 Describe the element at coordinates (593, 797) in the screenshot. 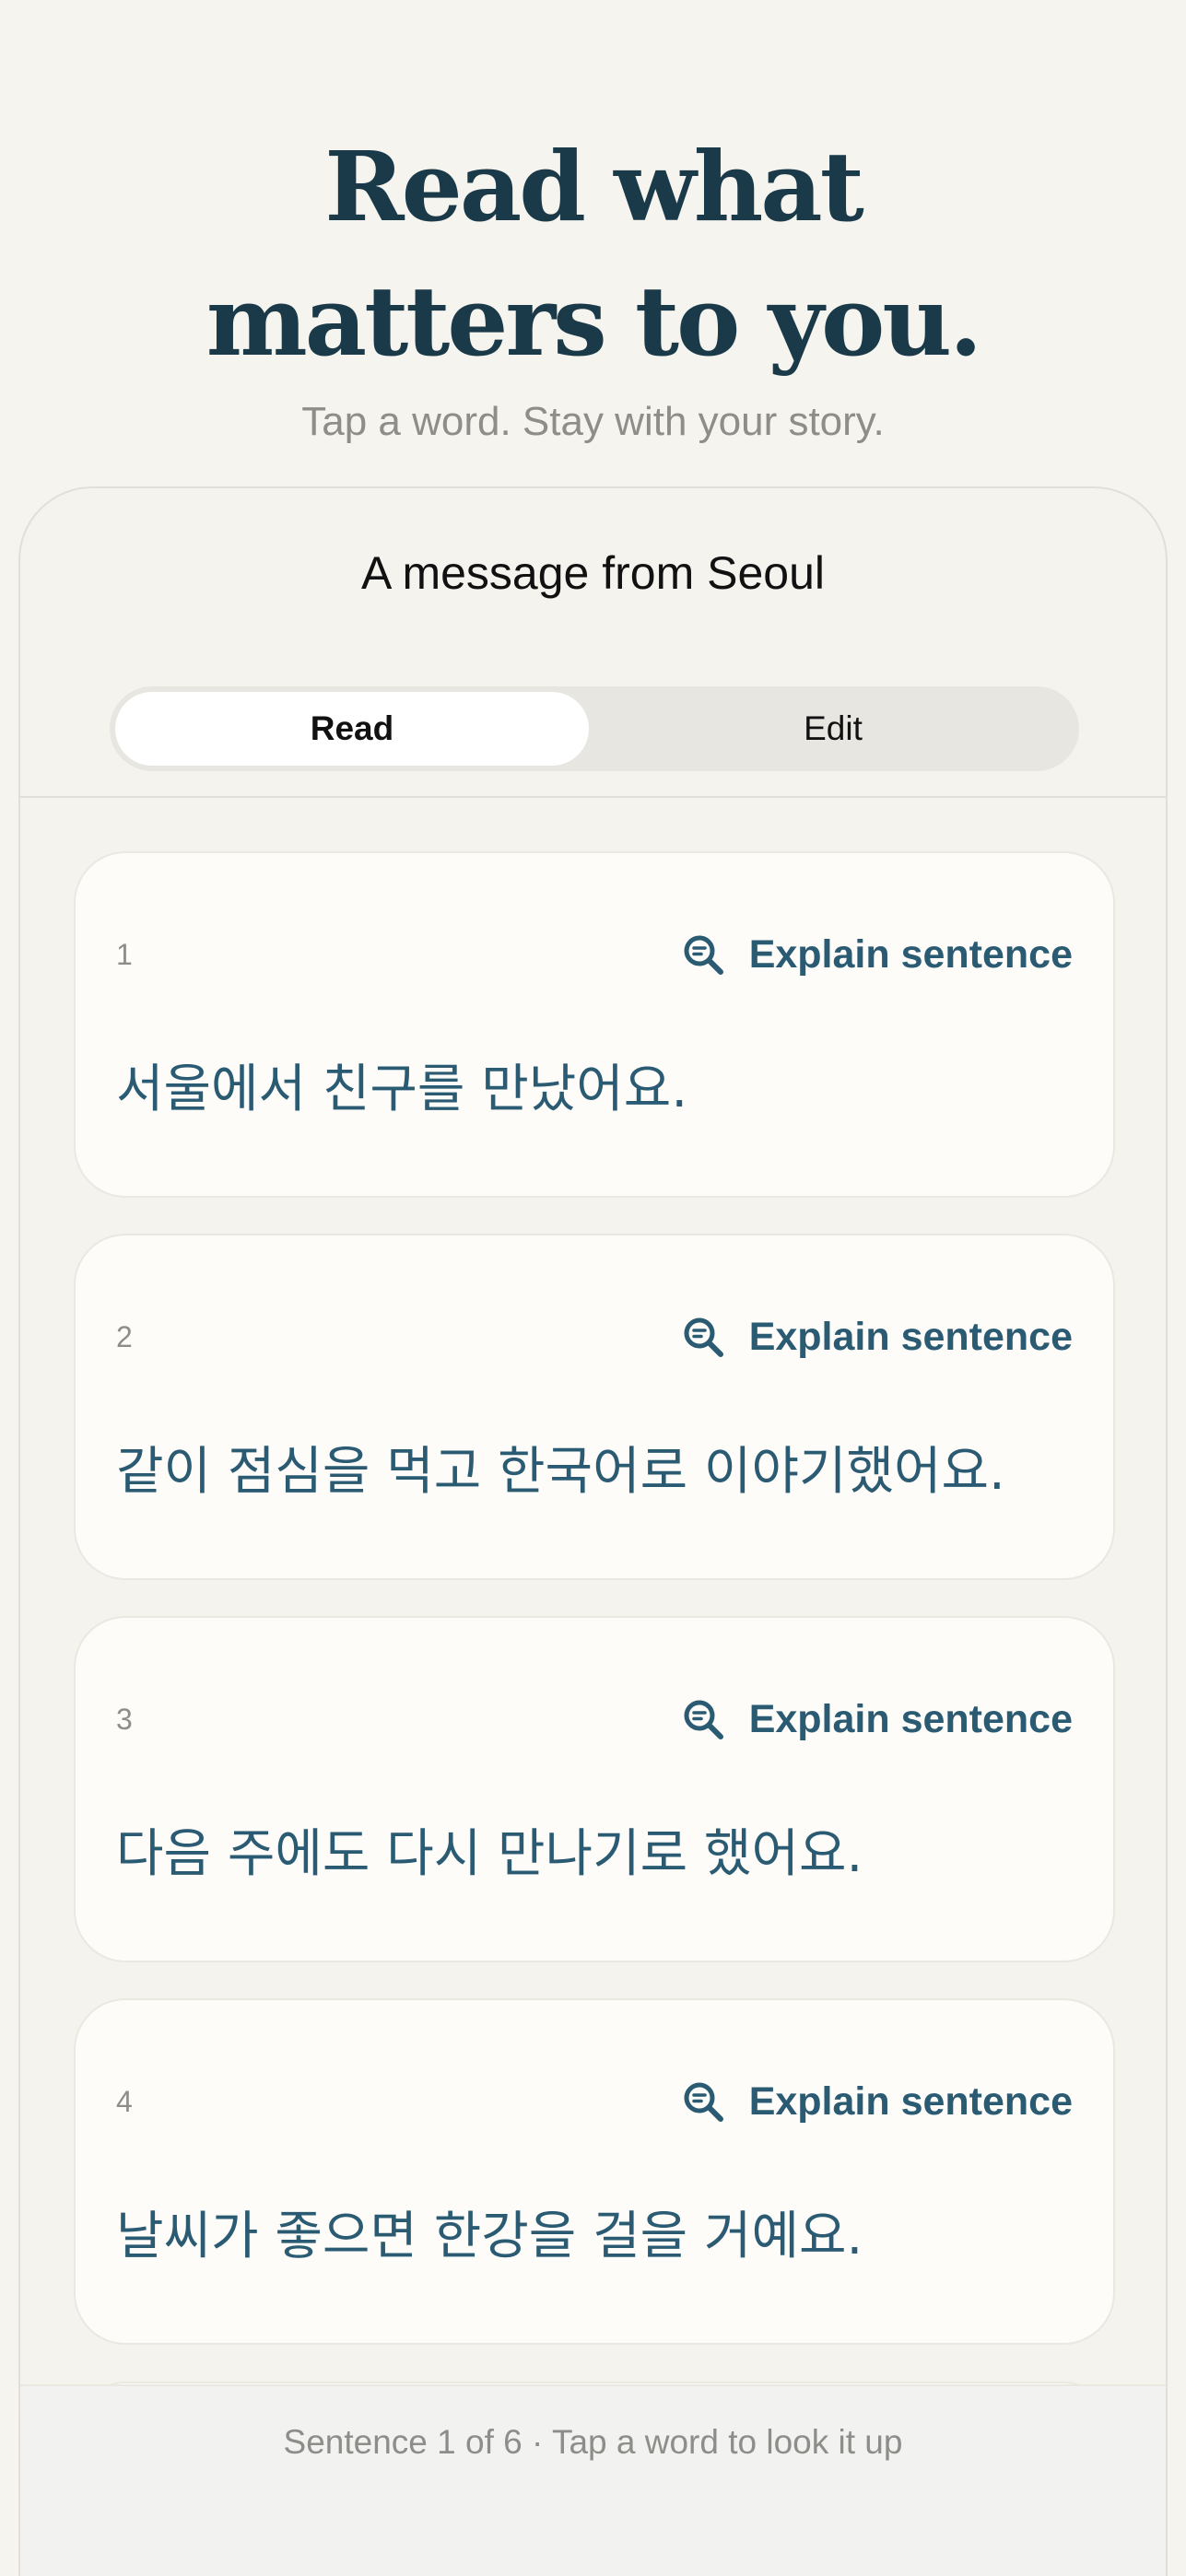

I see `header-divider` at that location.